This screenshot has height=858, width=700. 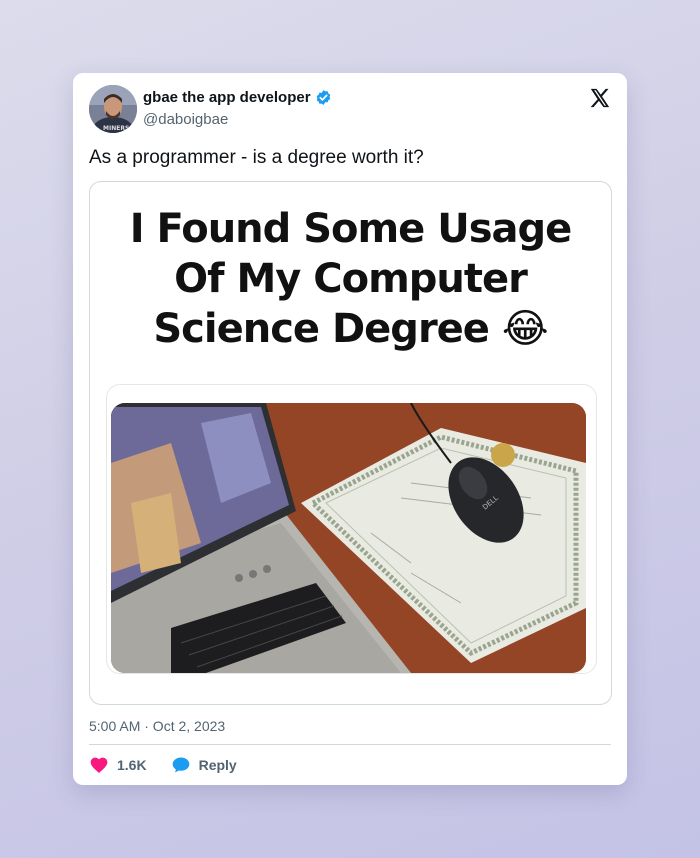 I want to click on action-bar: 1.6K Reply, so click(x=175, y=765).